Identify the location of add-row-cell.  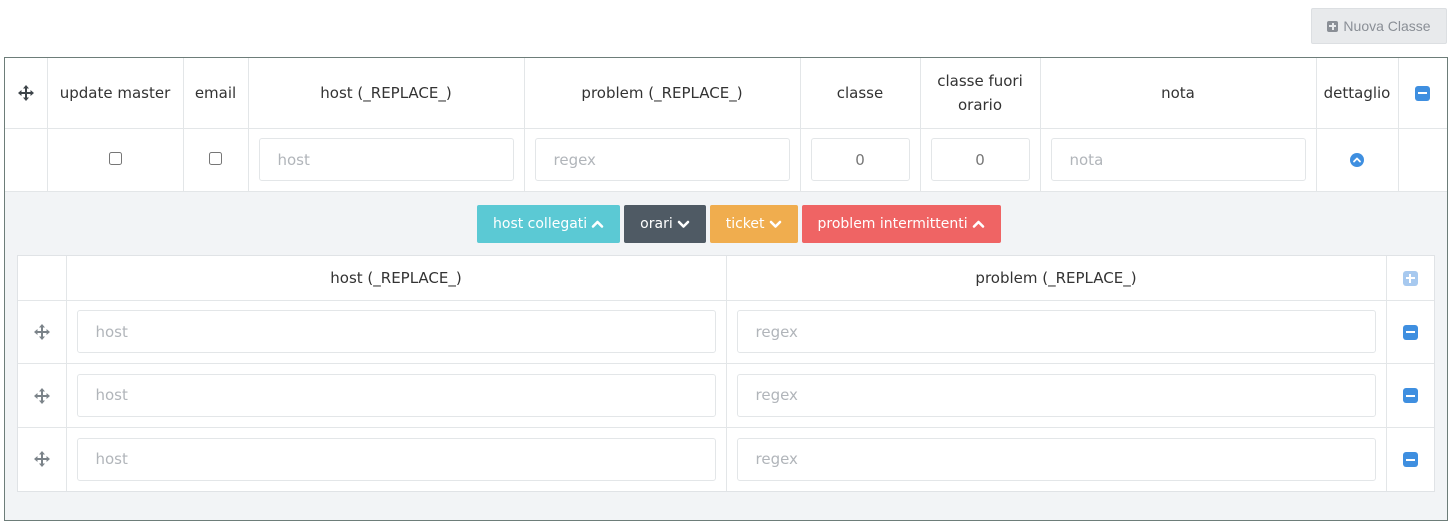
(1410, 278).